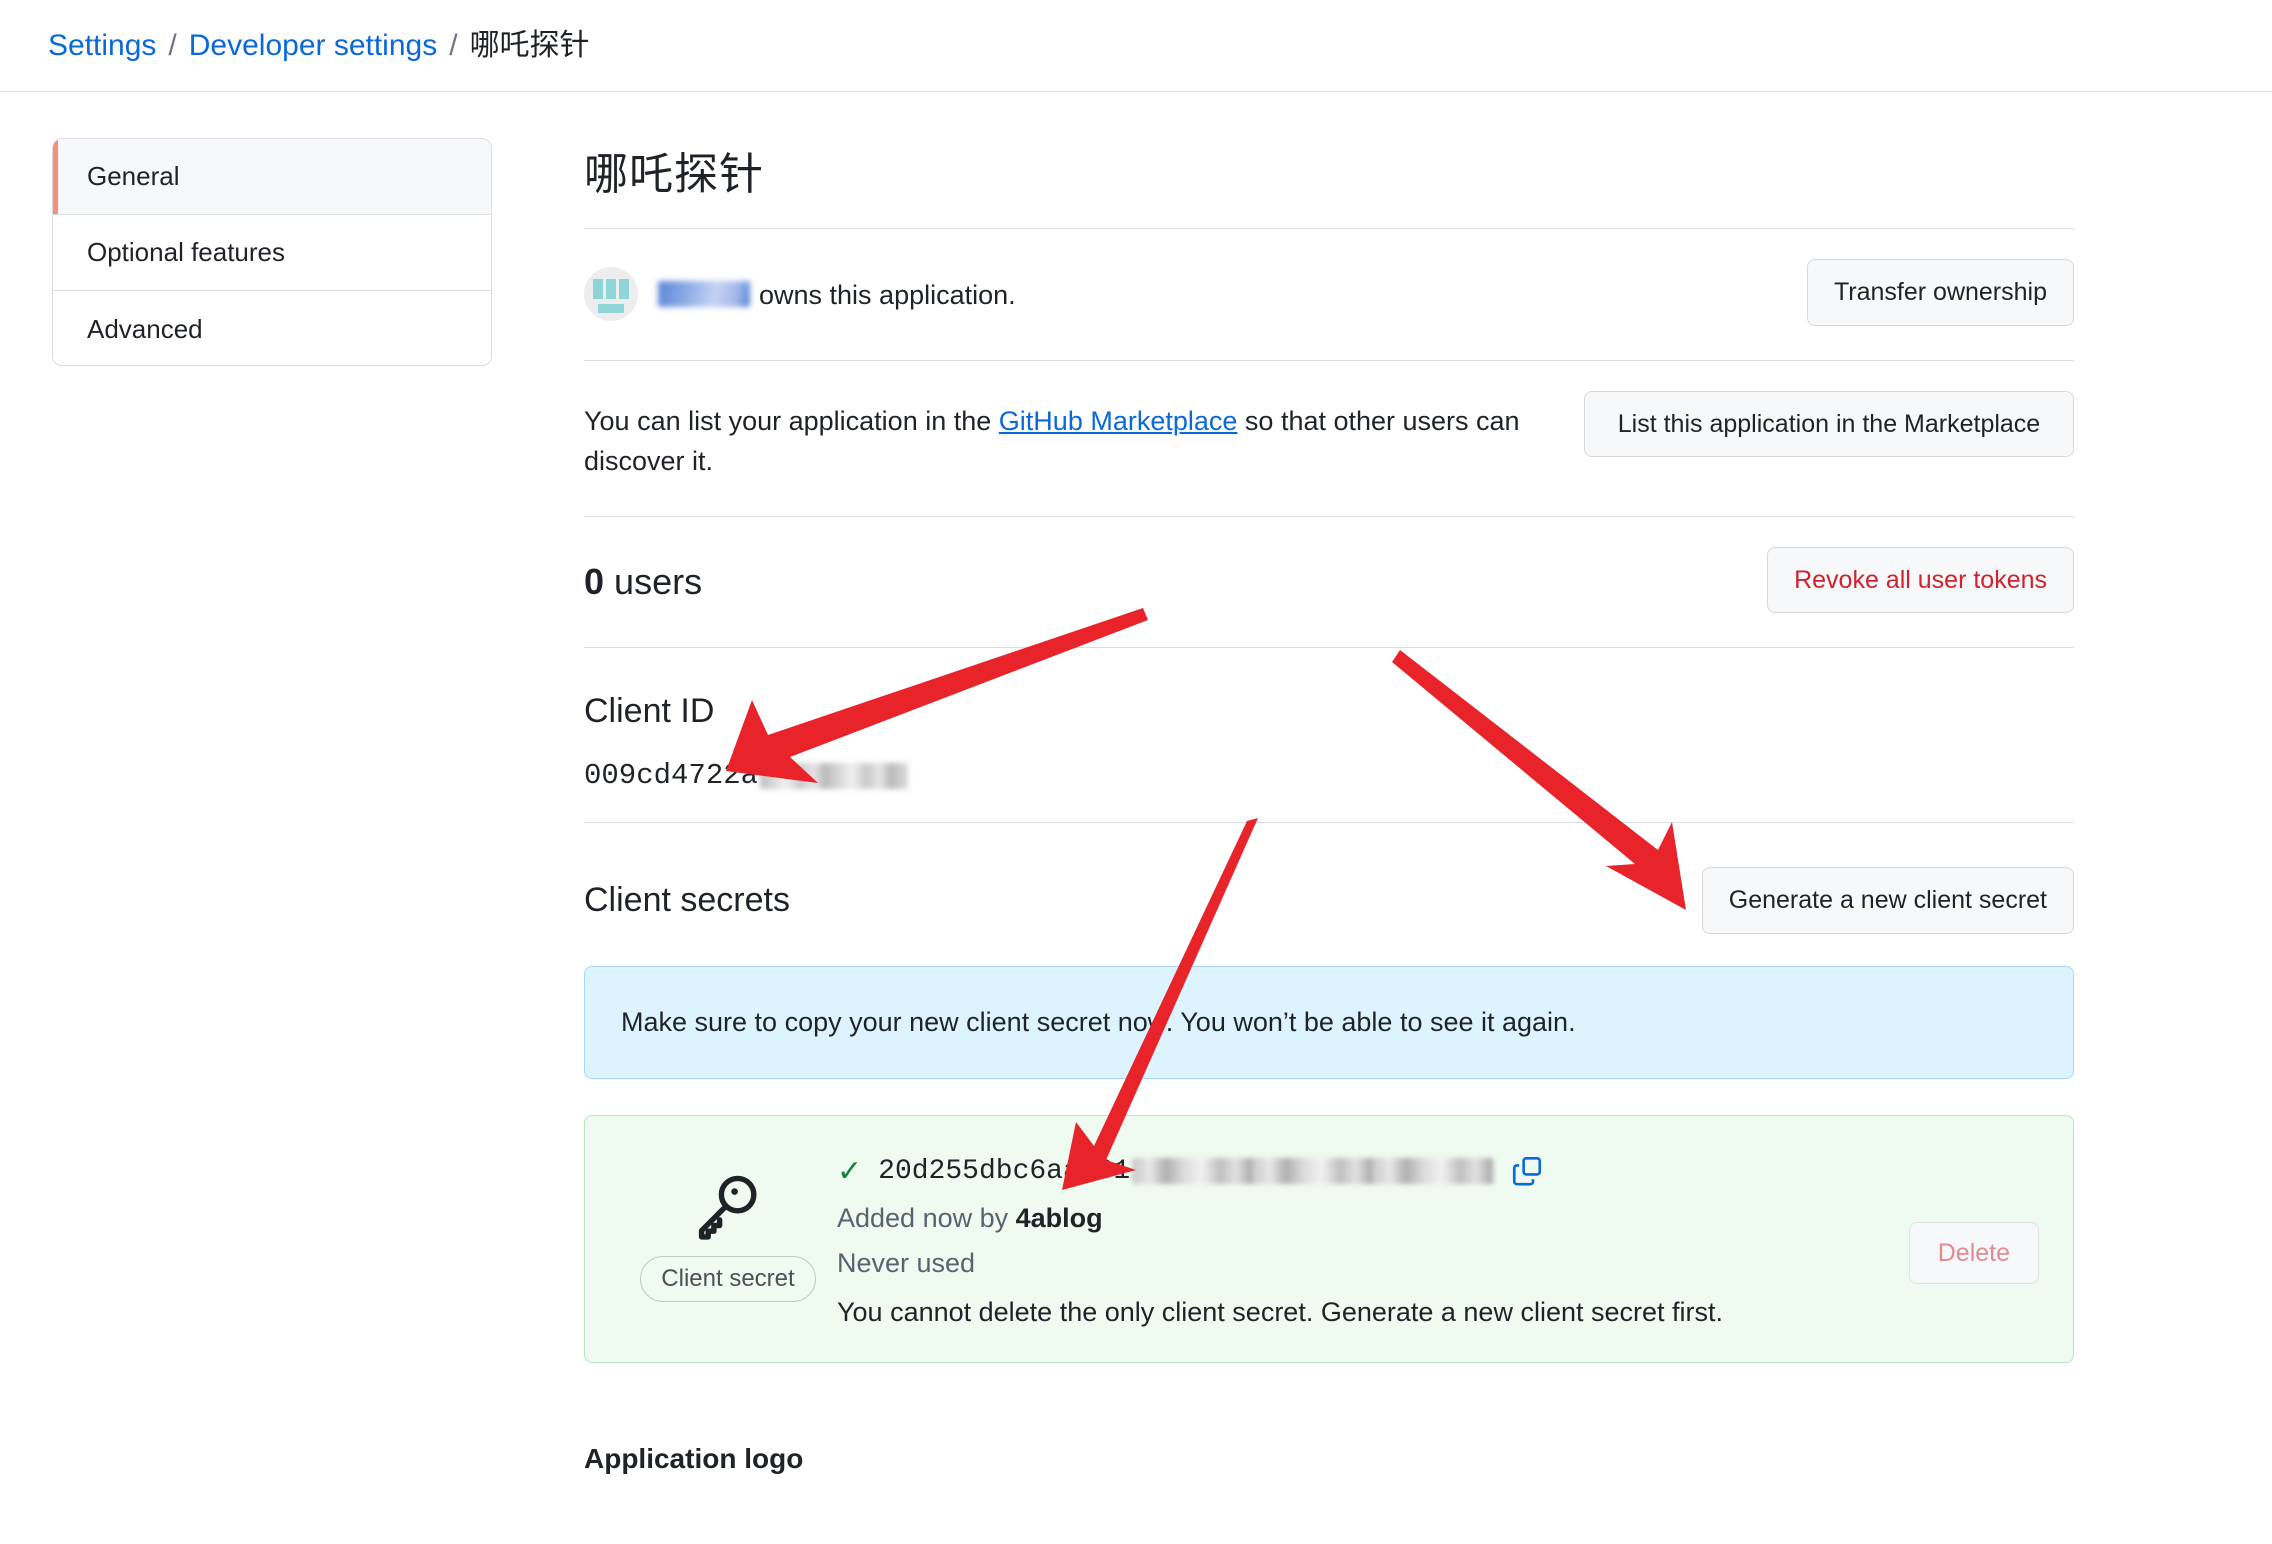  What do you see at coordinates (1313, 1171) in the screenshot?
I see `client-secret-redacted-part` at bounding box center [1313, 1171].